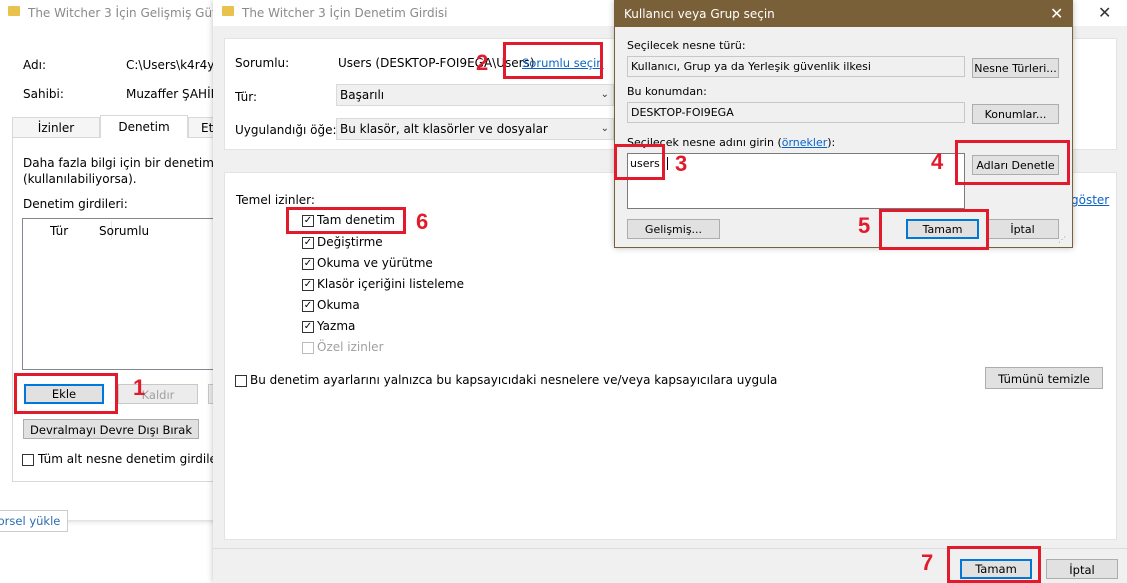 The image size is (1127, 583). Describe the element at coordinates (30, 521) in the screenshot. I see `load-partial-label: orsel yükle` at that location.